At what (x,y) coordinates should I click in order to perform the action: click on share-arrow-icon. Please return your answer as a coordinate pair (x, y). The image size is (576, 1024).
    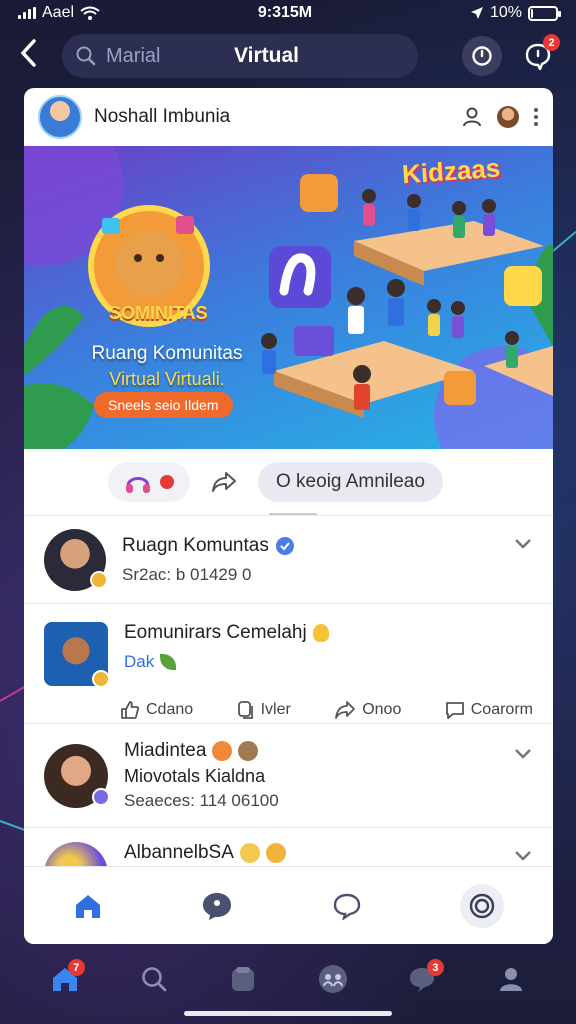
    Looking at the image, I should click on (224, 482).